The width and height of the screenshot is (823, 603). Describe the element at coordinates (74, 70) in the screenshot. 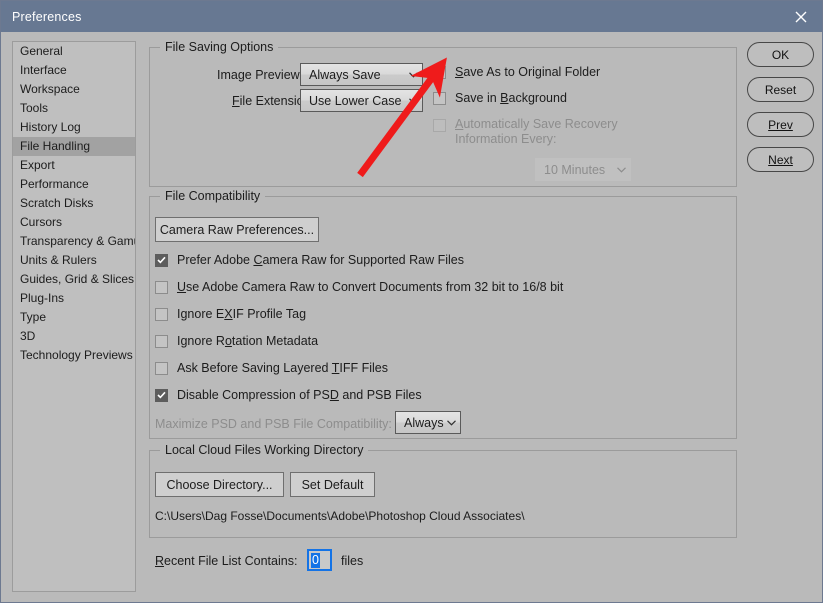

I see `sidebar-item-interface: Interface` at that location.